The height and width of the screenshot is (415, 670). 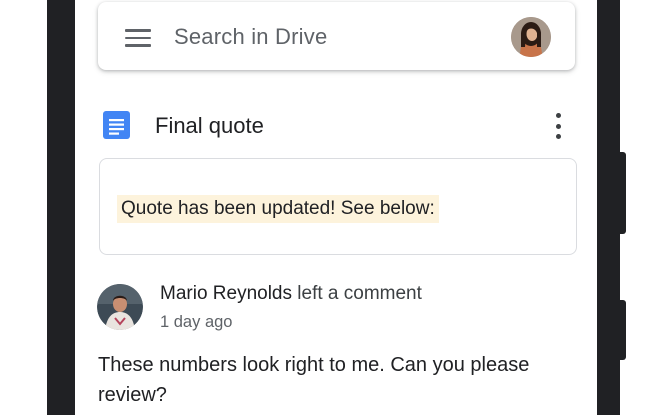 I want to click on quoted-text: Quote has been updated! See below:, so click(x=278, y=209).